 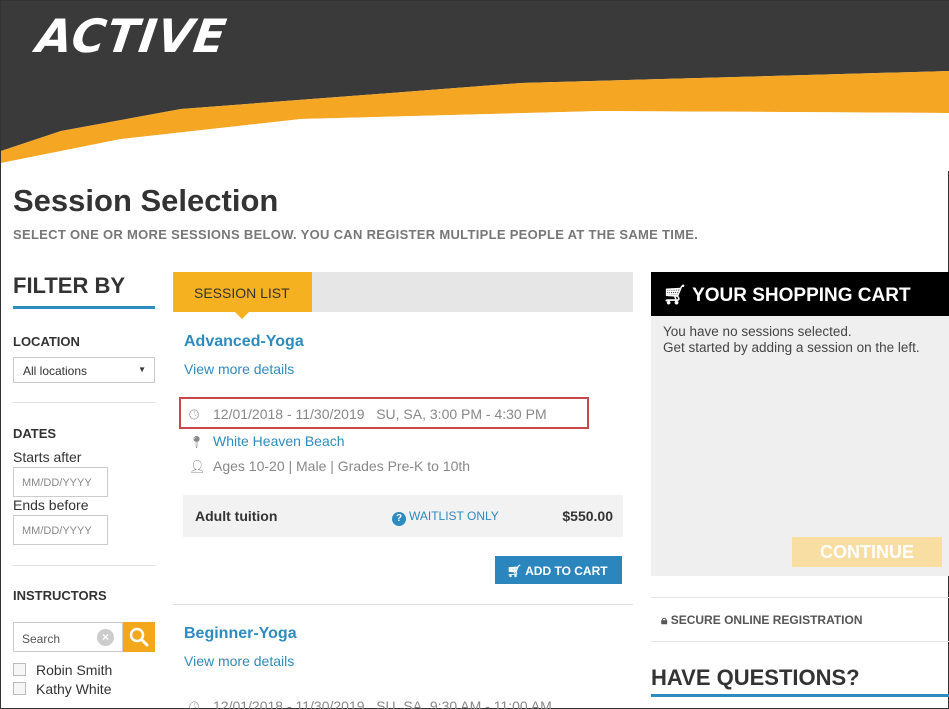 I want to click on session-location: 📍︎ White Heaven Beach, so click(x=267, y=441).